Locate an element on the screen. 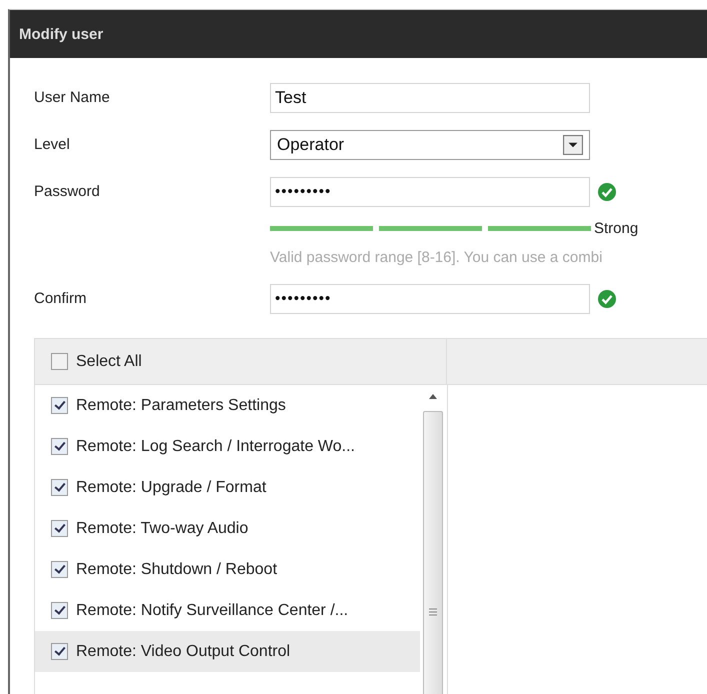  permission-label: Remote: Video Output Control is located at coordinates (183, 651).